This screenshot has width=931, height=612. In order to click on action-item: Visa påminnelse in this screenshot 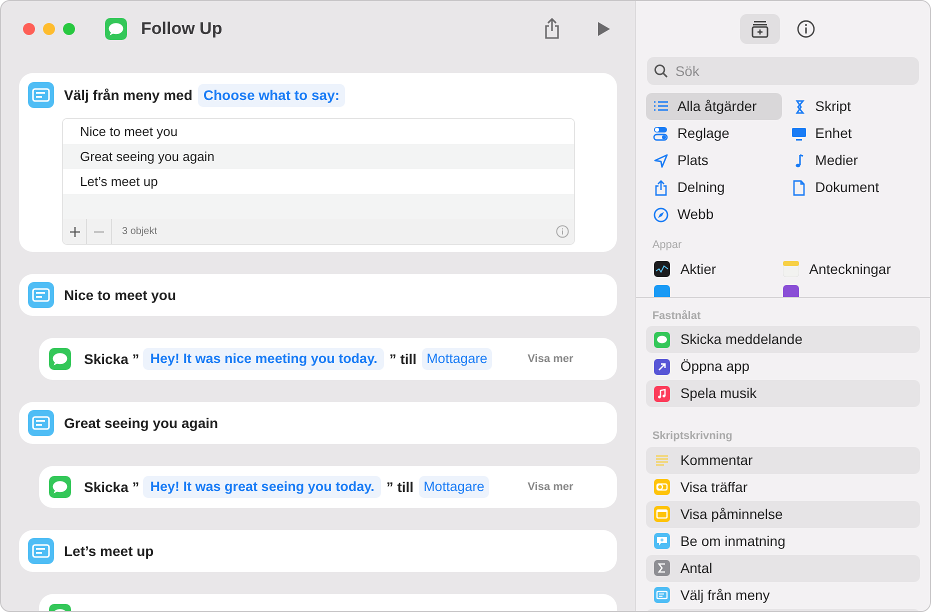, I will do `click(783, 514)`.